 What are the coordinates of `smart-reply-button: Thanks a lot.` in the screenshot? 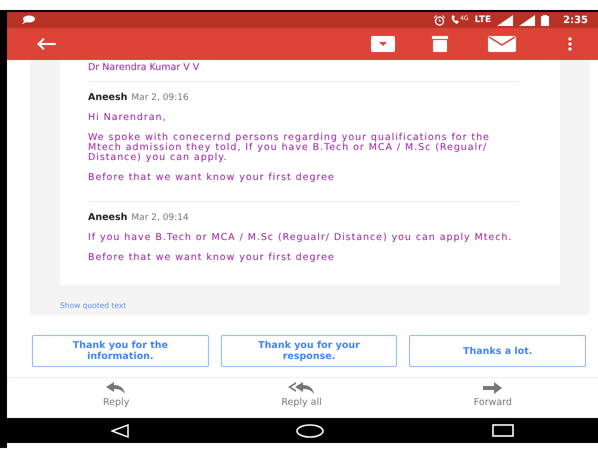 It's located at (497, 351).